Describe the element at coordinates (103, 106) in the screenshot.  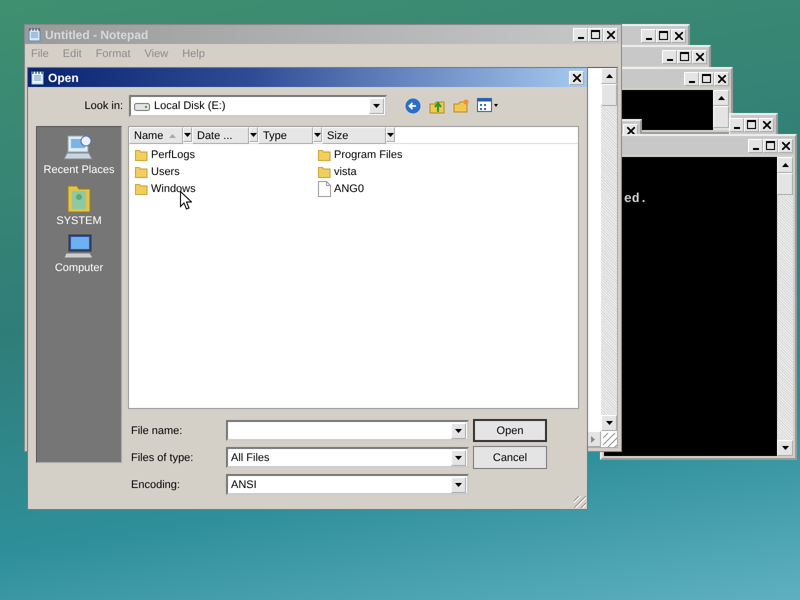
I see `look-in-label: Look in:` at that location.